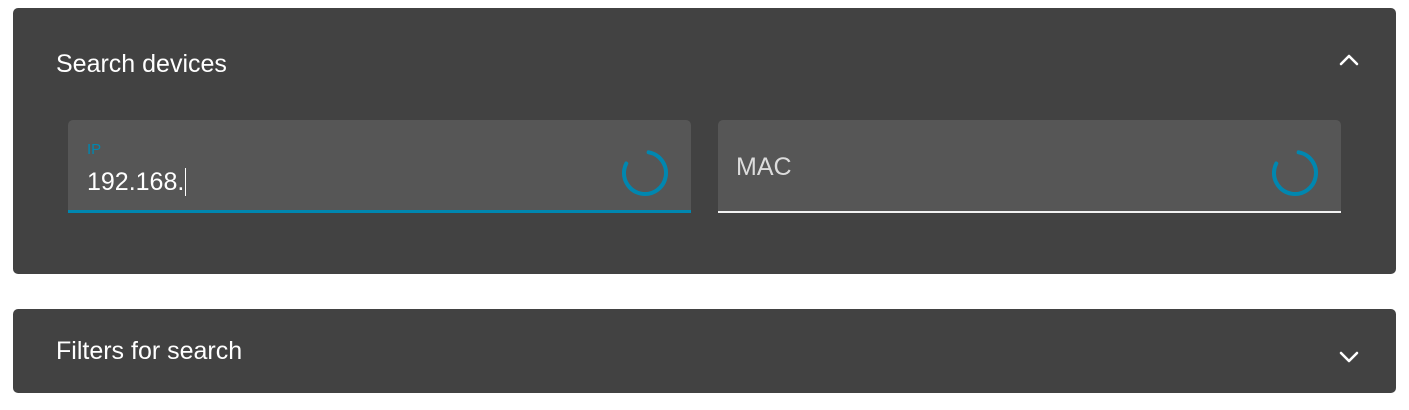 The image size is (1409, 410). I want to click on ip-field: IP 192.168., so click(379, 166).